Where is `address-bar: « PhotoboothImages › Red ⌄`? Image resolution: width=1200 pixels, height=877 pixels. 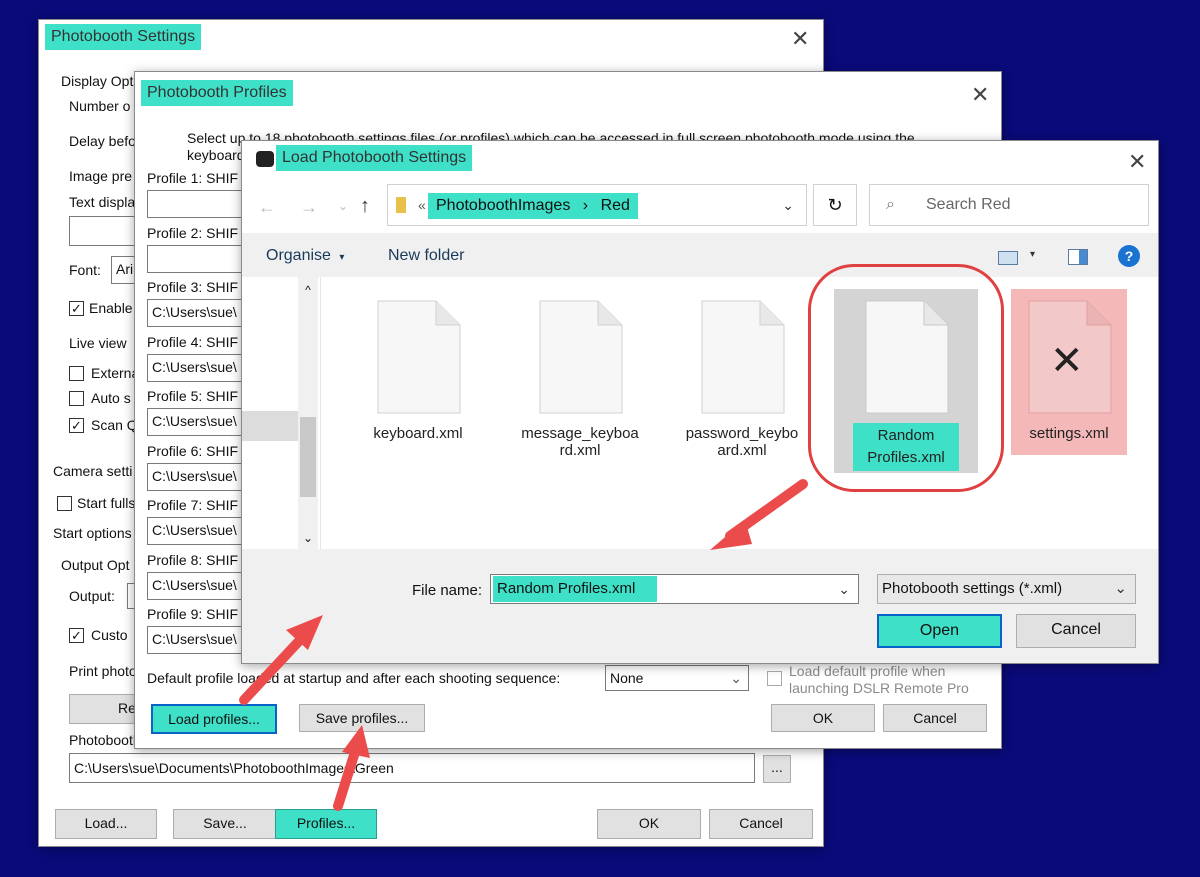 address-bar: « PhotoboothImages › Red ⌄ is located at coordinates (597, 205).